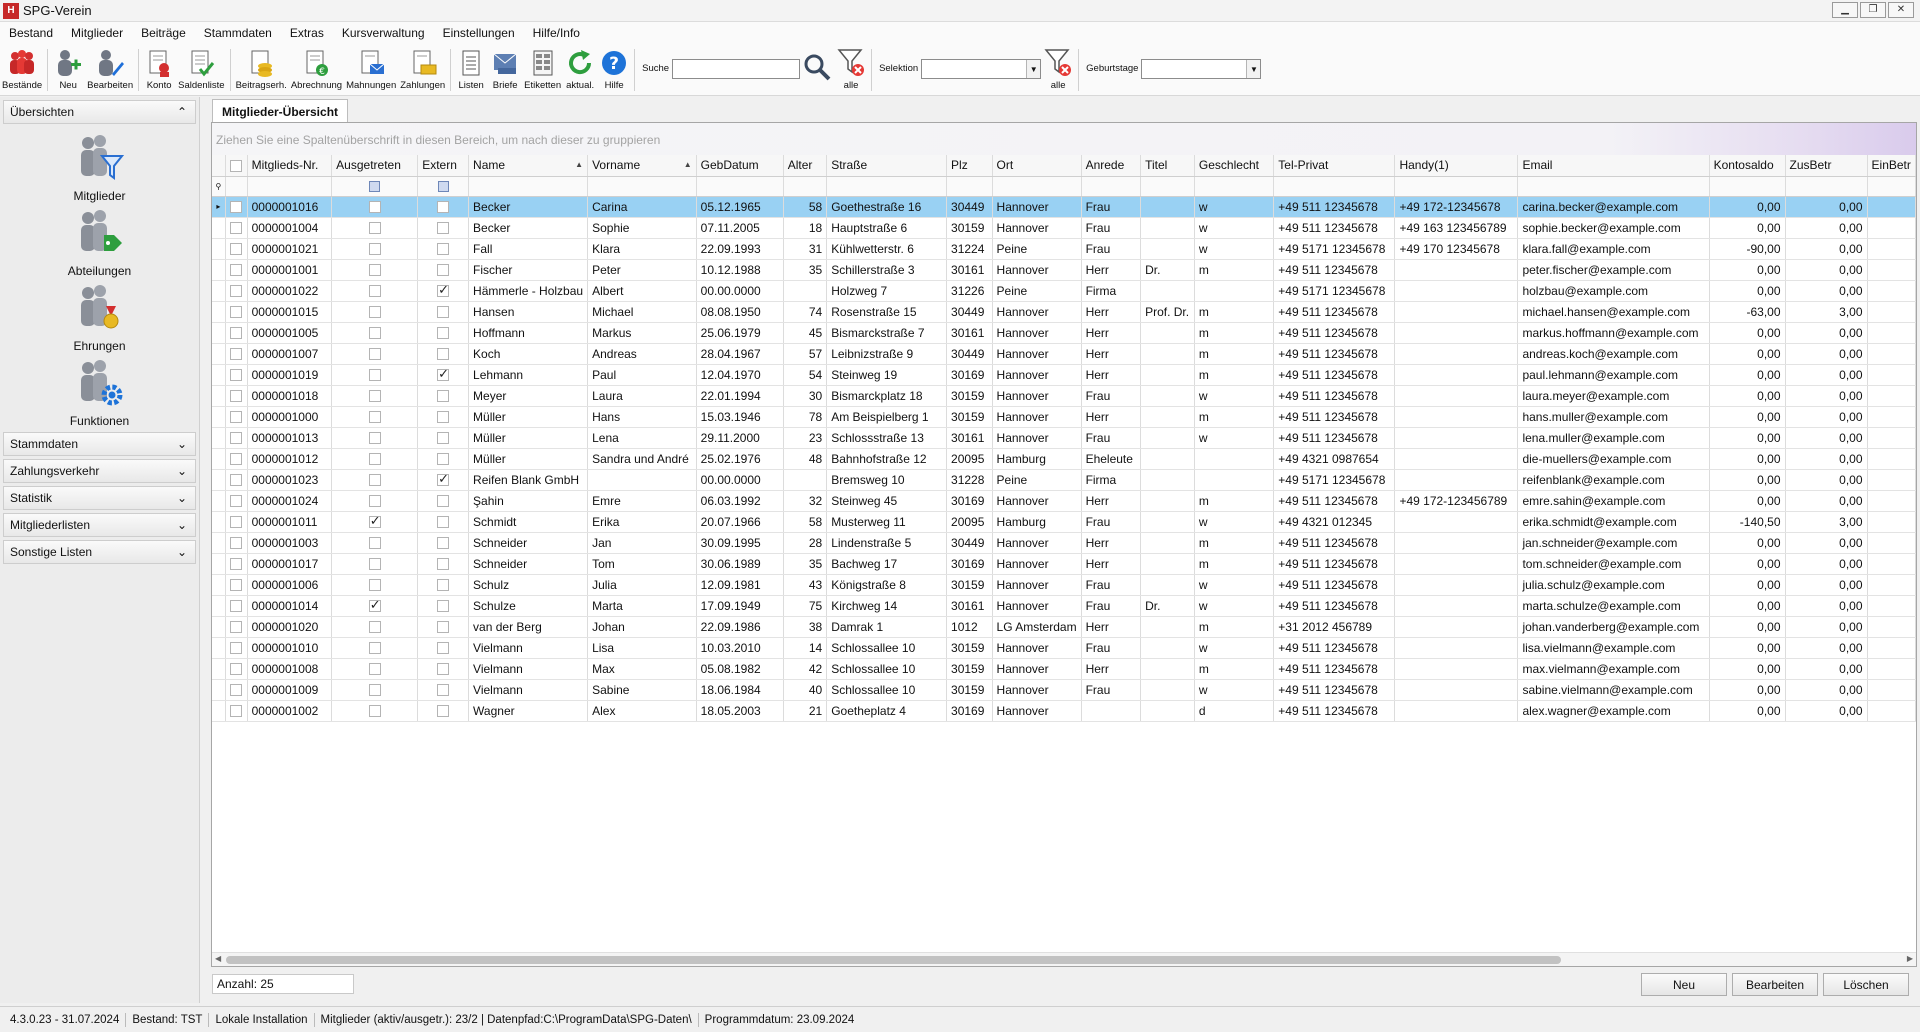  I want to click on column-header-anrede: Anrede, so click(1111, 166).